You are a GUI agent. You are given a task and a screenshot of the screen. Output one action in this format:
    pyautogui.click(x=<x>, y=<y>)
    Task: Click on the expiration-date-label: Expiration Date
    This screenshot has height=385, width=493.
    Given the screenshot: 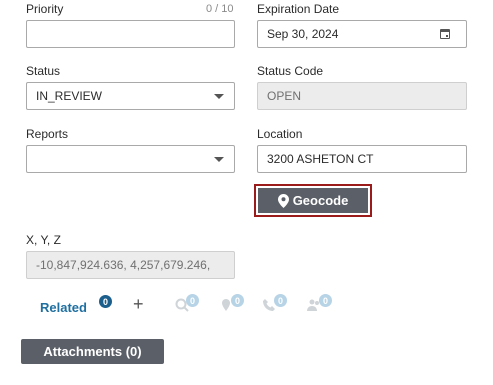 What is the action you would take?
    pyautogui.click(x=298, y=9)
    